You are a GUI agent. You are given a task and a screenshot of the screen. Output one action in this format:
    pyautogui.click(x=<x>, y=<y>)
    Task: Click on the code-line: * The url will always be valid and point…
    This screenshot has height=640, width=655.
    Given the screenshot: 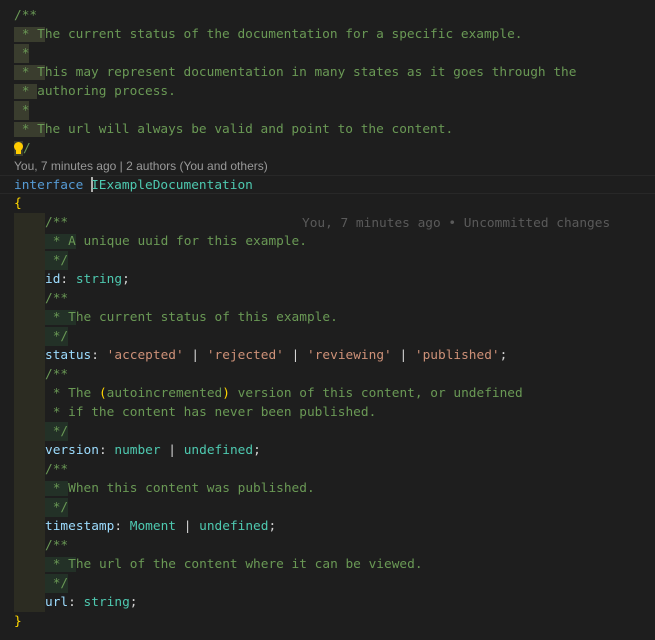 What is the action you would take?
    pyautogui.click(x=234, y=129)
    